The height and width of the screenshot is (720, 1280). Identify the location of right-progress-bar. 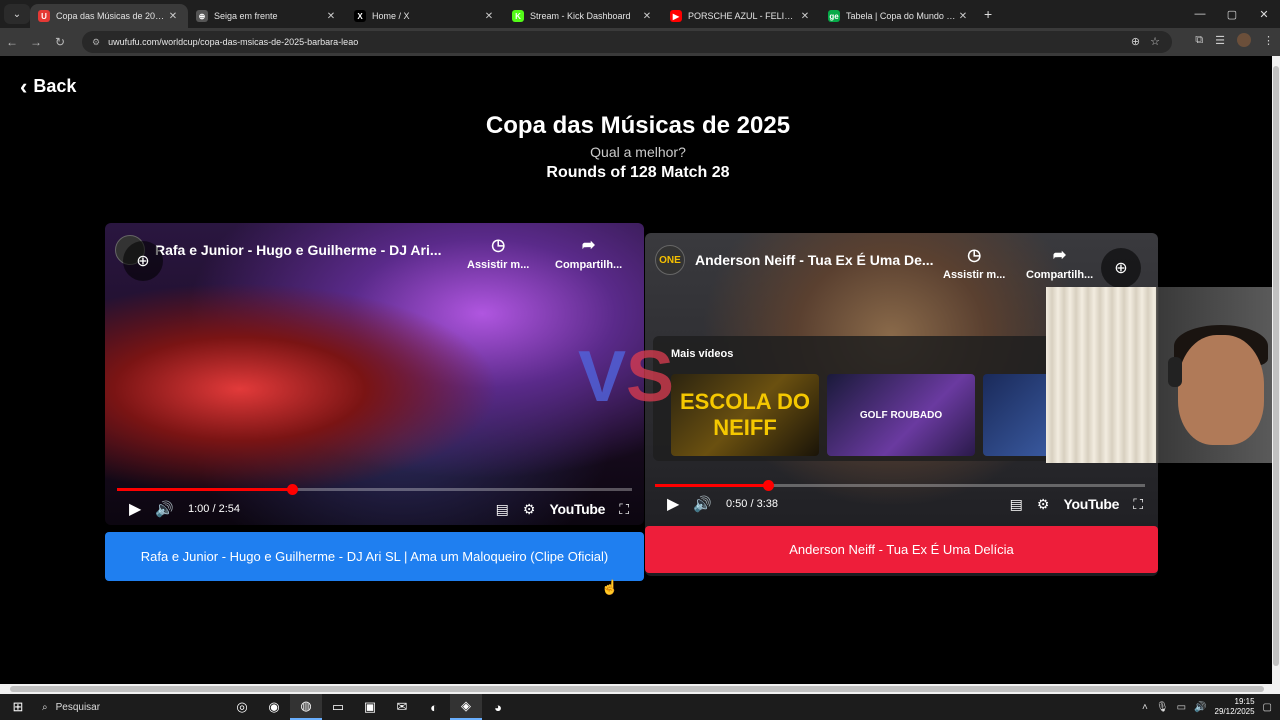
(900, 485).